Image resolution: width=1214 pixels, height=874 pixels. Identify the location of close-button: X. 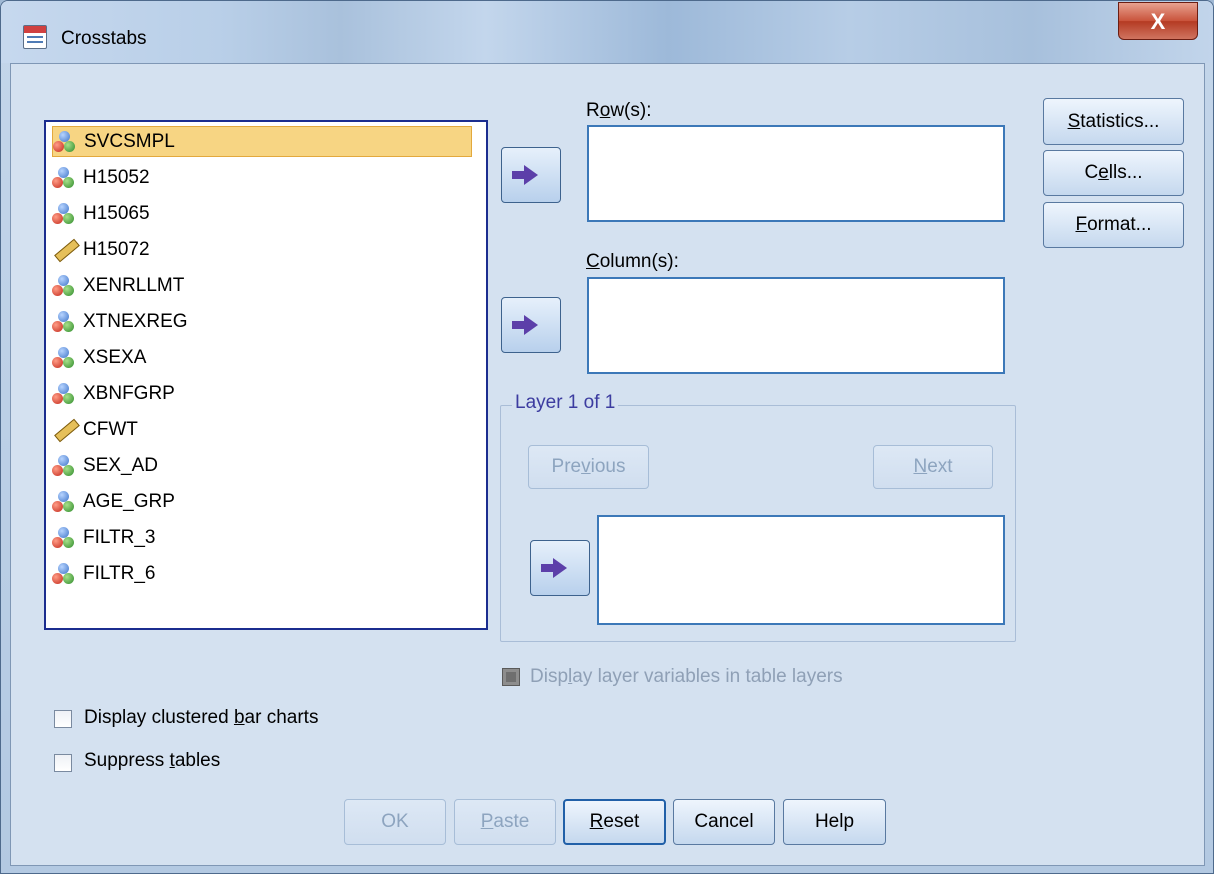
(1158, 21).